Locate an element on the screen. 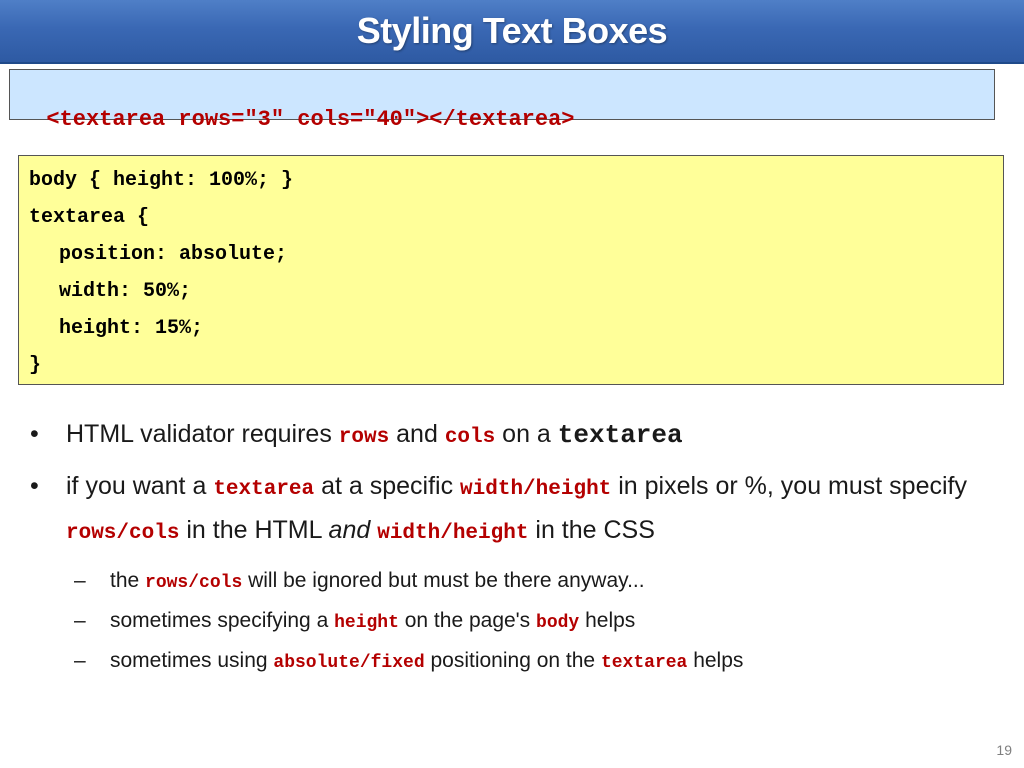 The width and height of the screenshot is (1024, 768). html-code-line: <textarea rows="3" cols="40"></textarea> is located at coordinates (310, 119).